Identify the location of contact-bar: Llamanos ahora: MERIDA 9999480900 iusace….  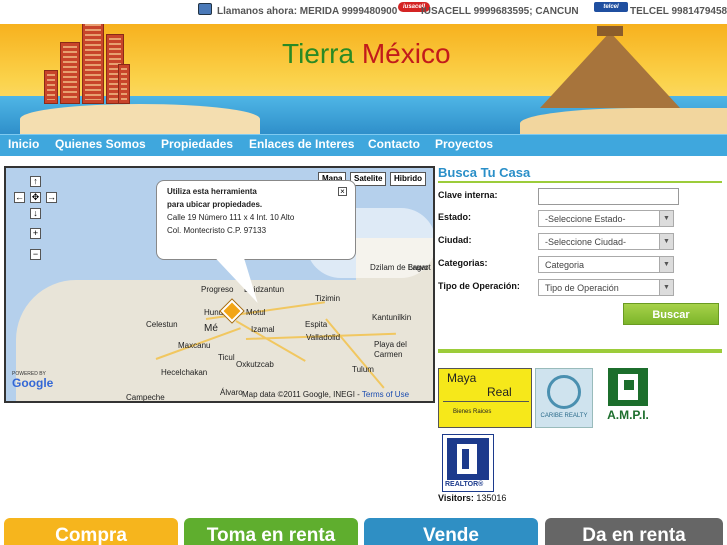
(363, 12).